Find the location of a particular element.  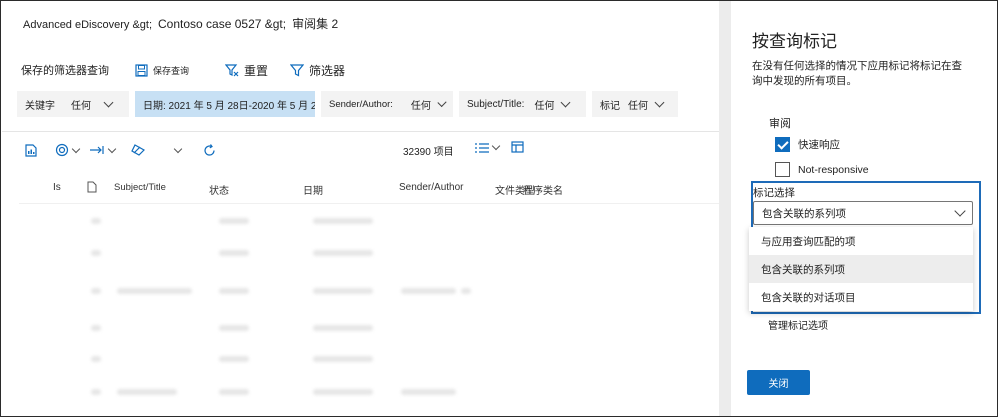

checkbox-quick-response-label: 快速响应 is located at coordinates (819, 145).